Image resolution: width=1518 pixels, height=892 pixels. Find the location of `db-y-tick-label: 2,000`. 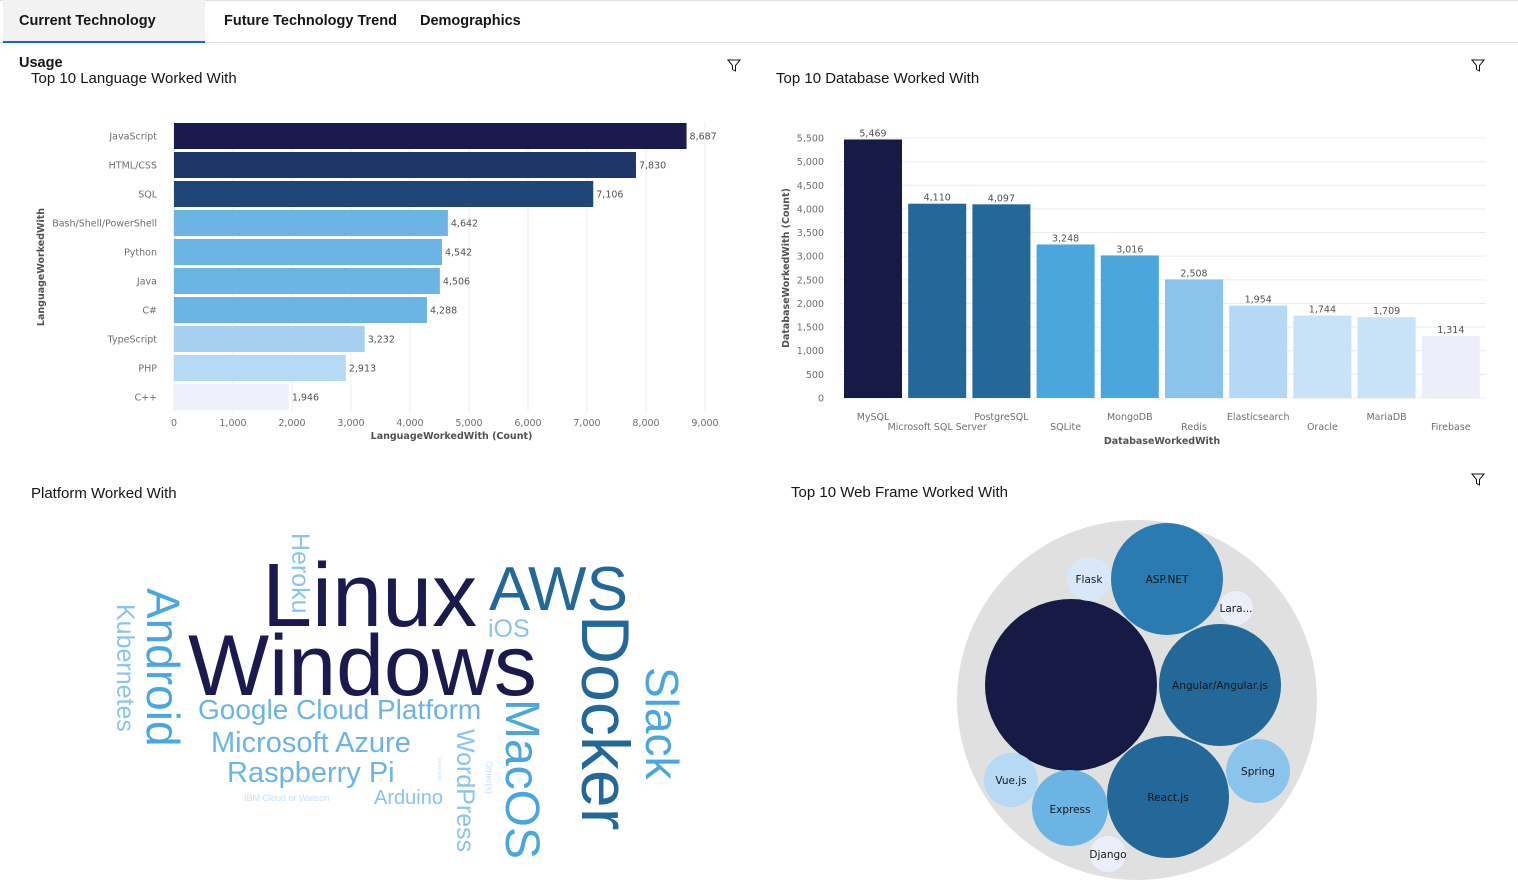

db-y-tick-label: 2,000 is located at coordinates (810, 304).